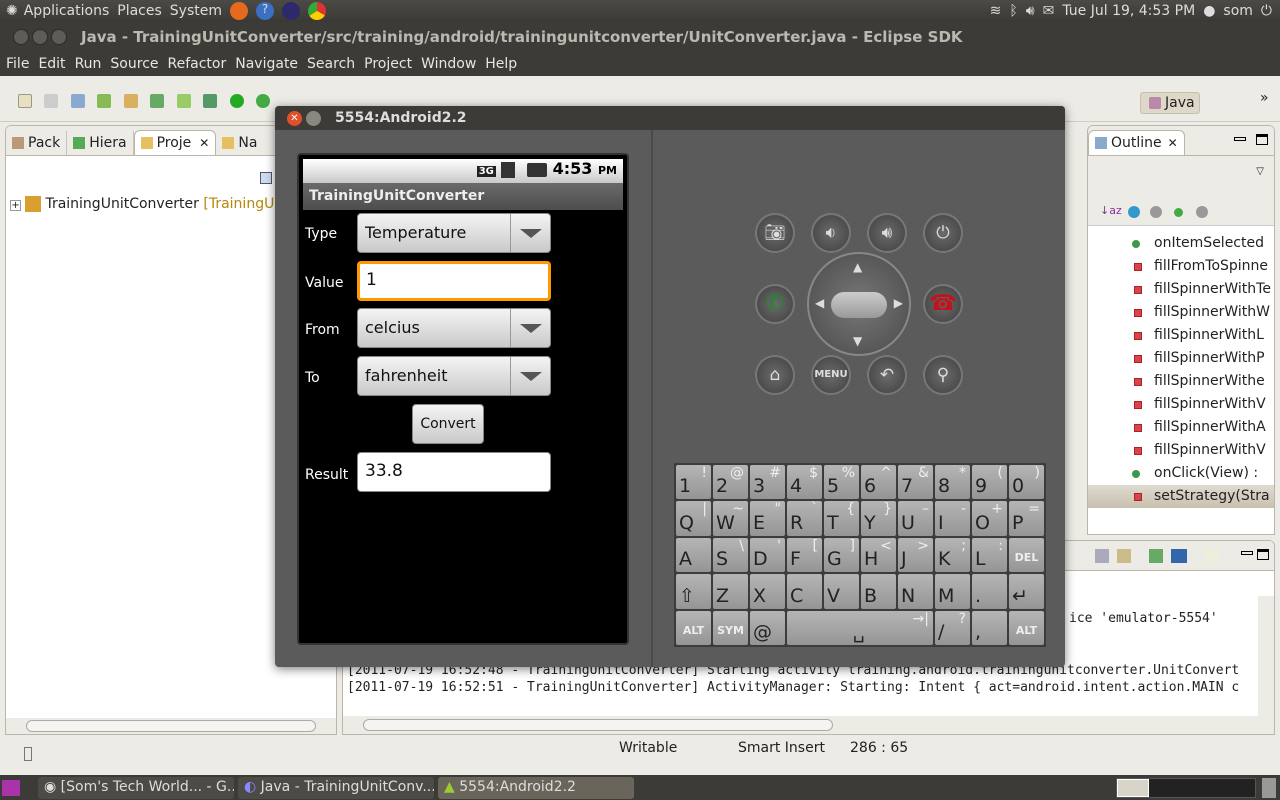  Describe the element at coordinates (989, 482) in the screenshot. I see `key-9: 9(` at that location.